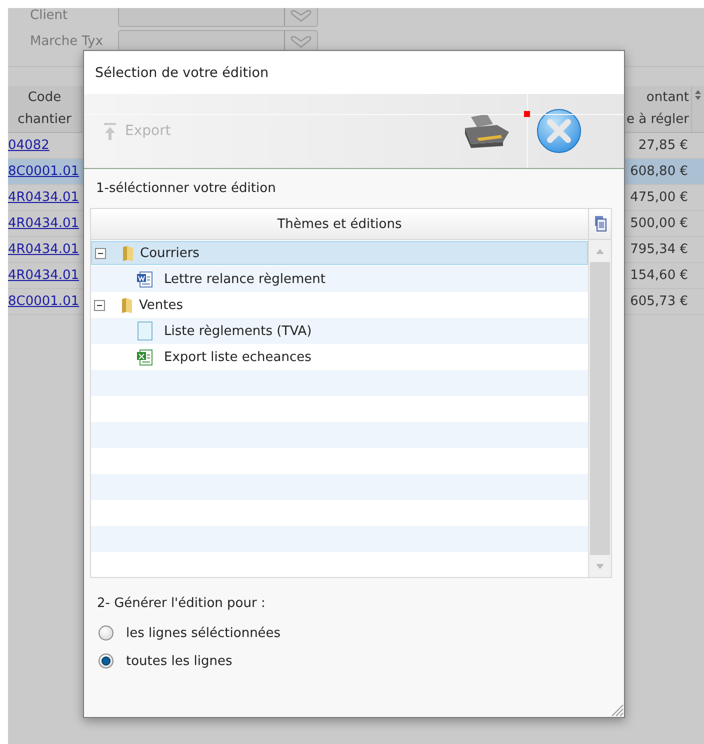  Describe the element at coordinates (657, 120) in the screenshot. I see `column-header: e à régler` at that location.